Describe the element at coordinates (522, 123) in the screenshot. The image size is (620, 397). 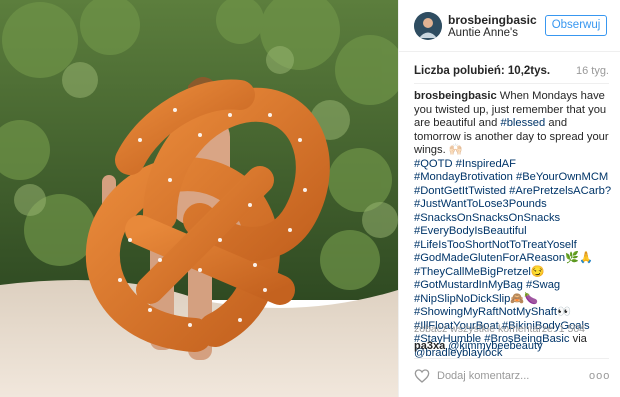
I see `hashtag-link: #blessed` at that location.